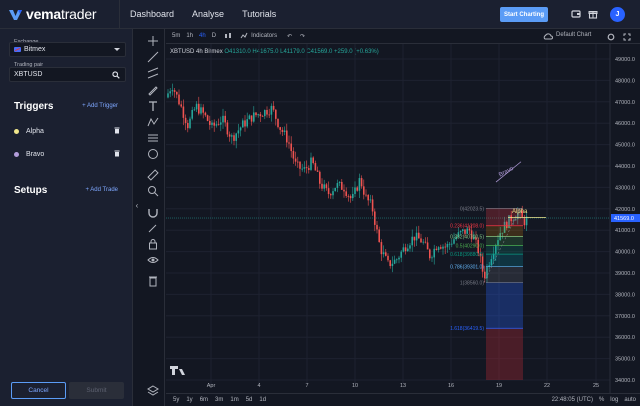 This screenshot has width=640, height=406. Describe the element at coordinates (153, 57) in the screenshot. I see `trendline-icon` at that location.